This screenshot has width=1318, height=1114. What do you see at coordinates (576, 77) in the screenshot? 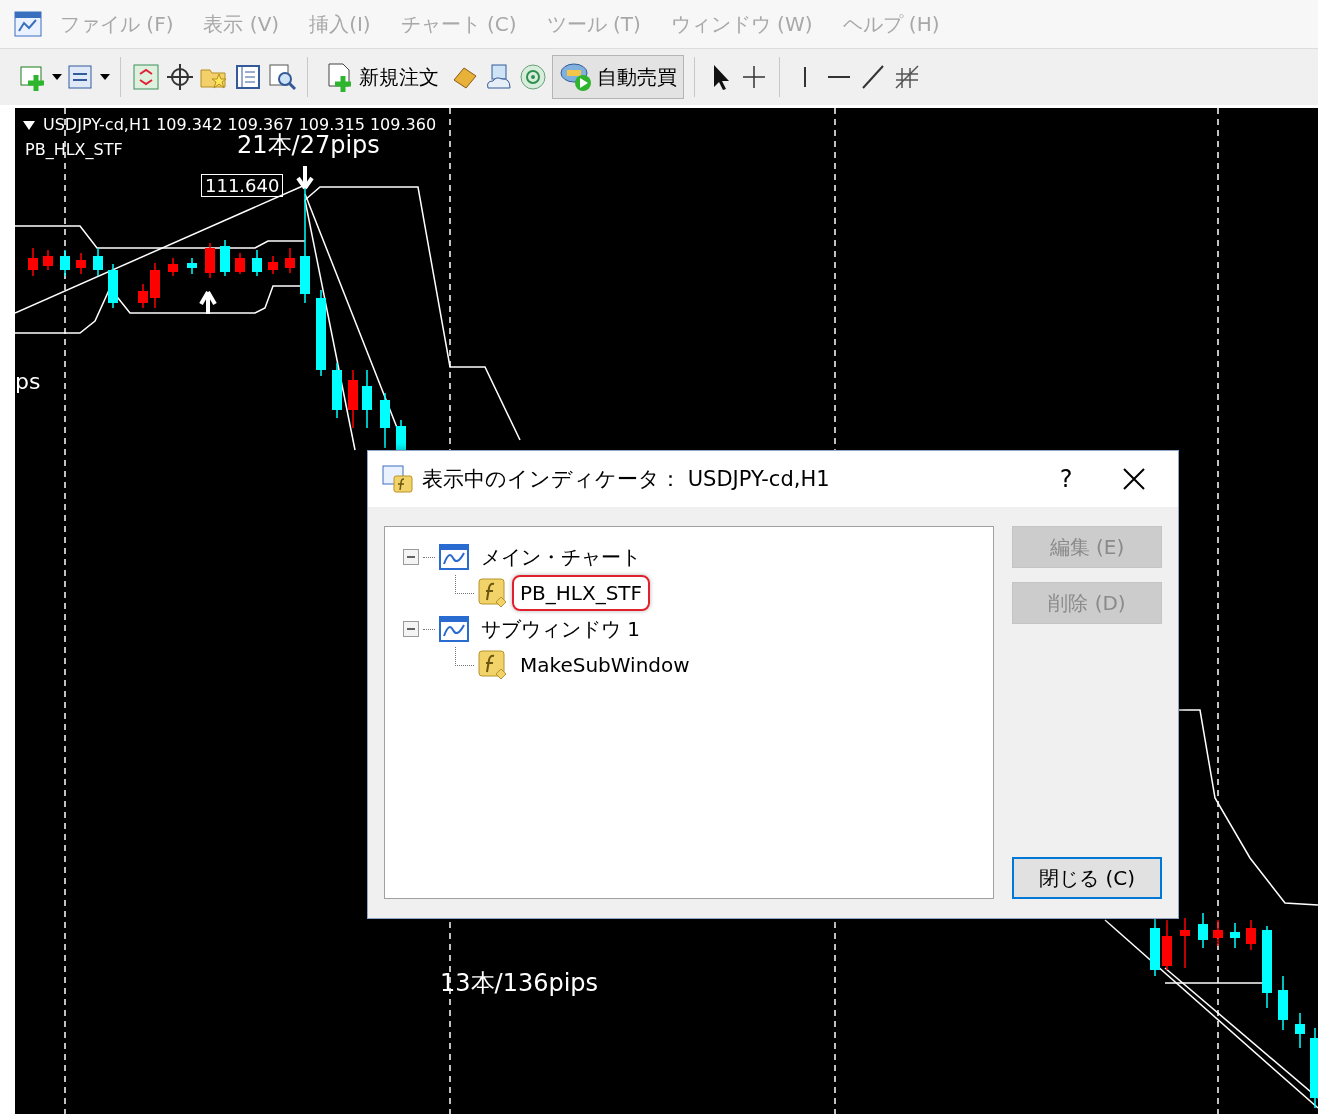
I see `robot-play-icon` at bounding box center [576, 77].